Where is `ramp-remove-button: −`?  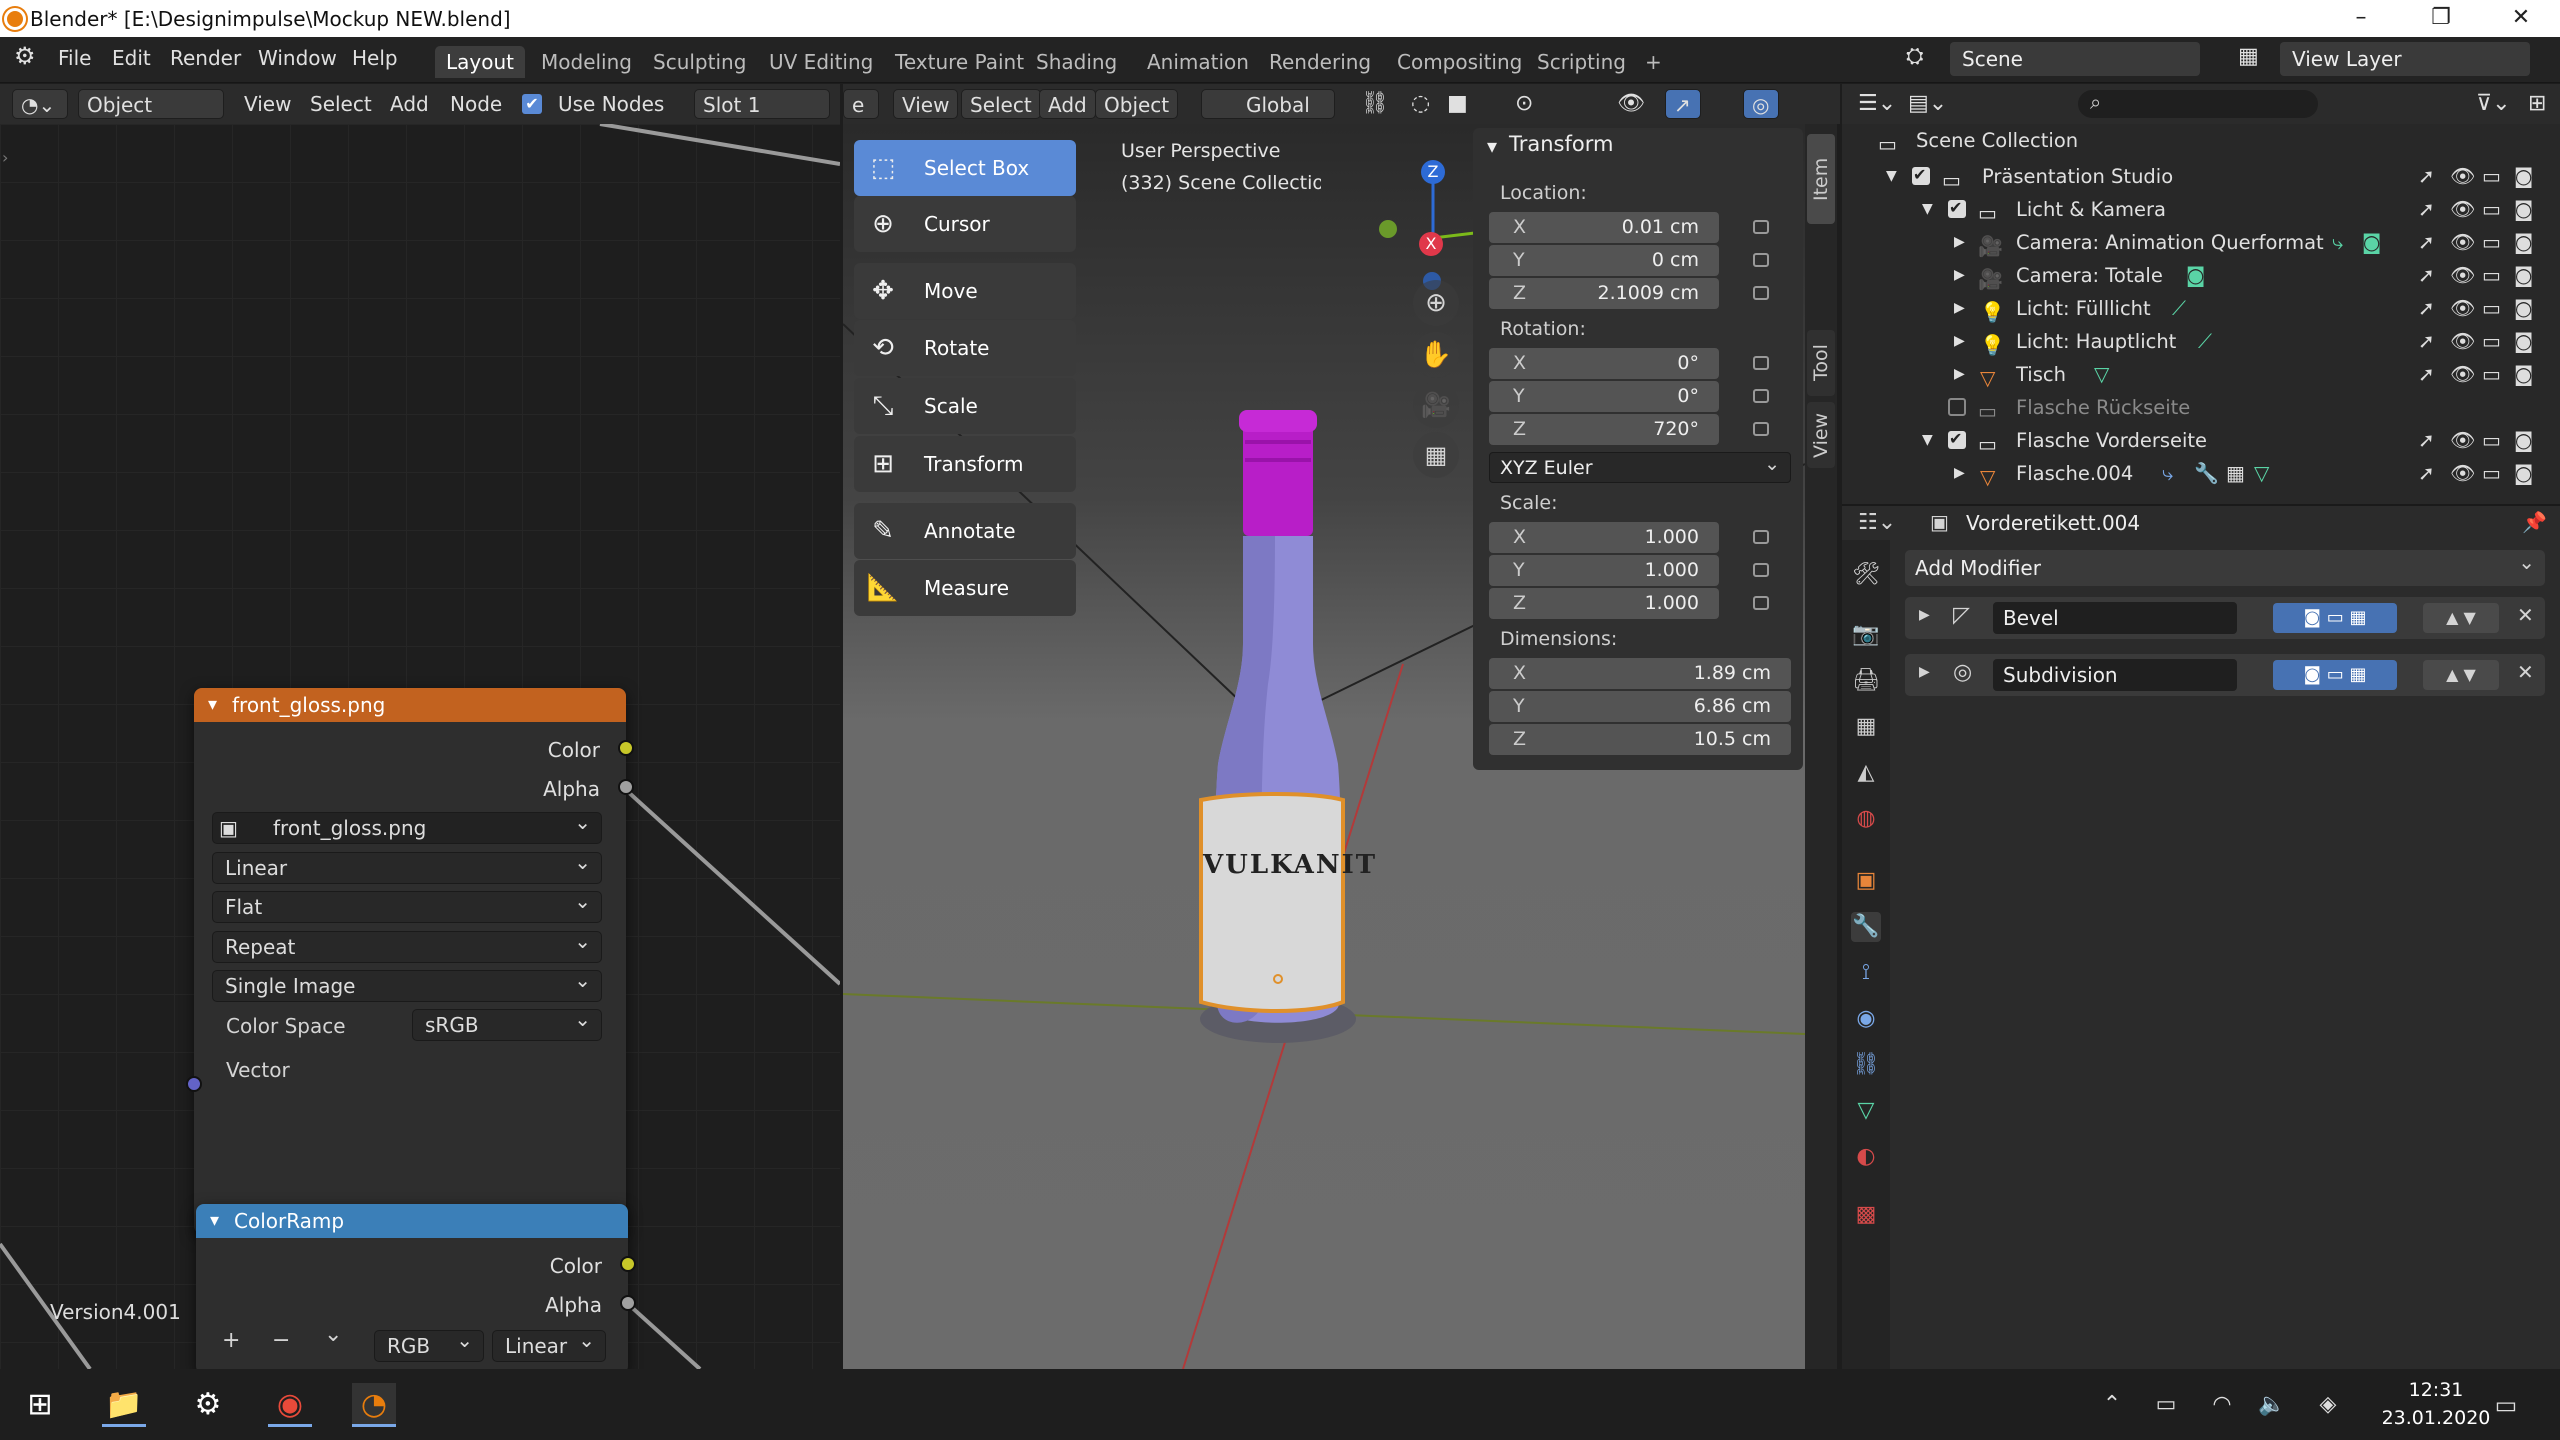
ramp-remove-button: − is located at coordinates (281, 1340).